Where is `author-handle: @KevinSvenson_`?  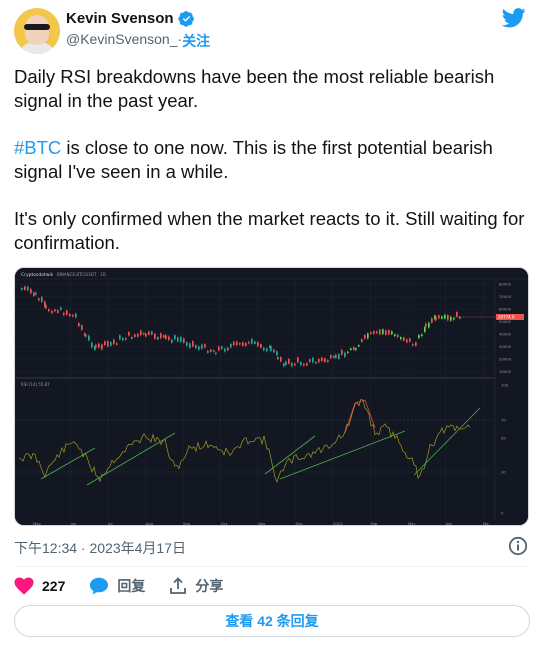
author-handle: @KevinSvenson_ is located at coordinates (122, 41).